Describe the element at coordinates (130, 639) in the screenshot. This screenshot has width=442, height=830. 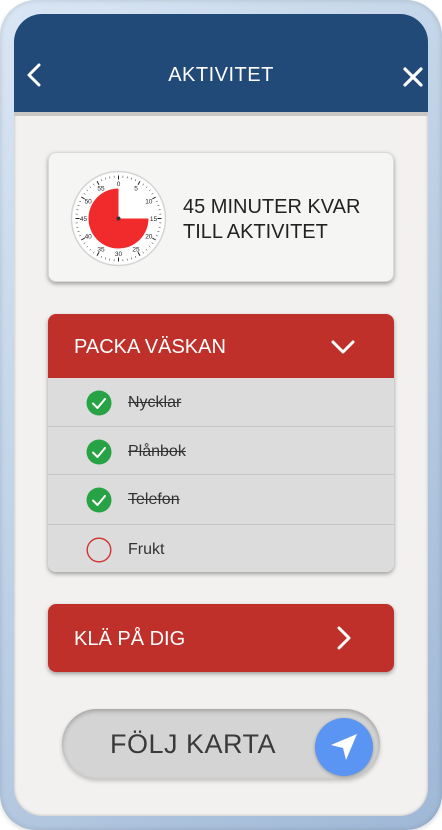
I see `dress-title: KLÄ PÅ DIG` at that location.